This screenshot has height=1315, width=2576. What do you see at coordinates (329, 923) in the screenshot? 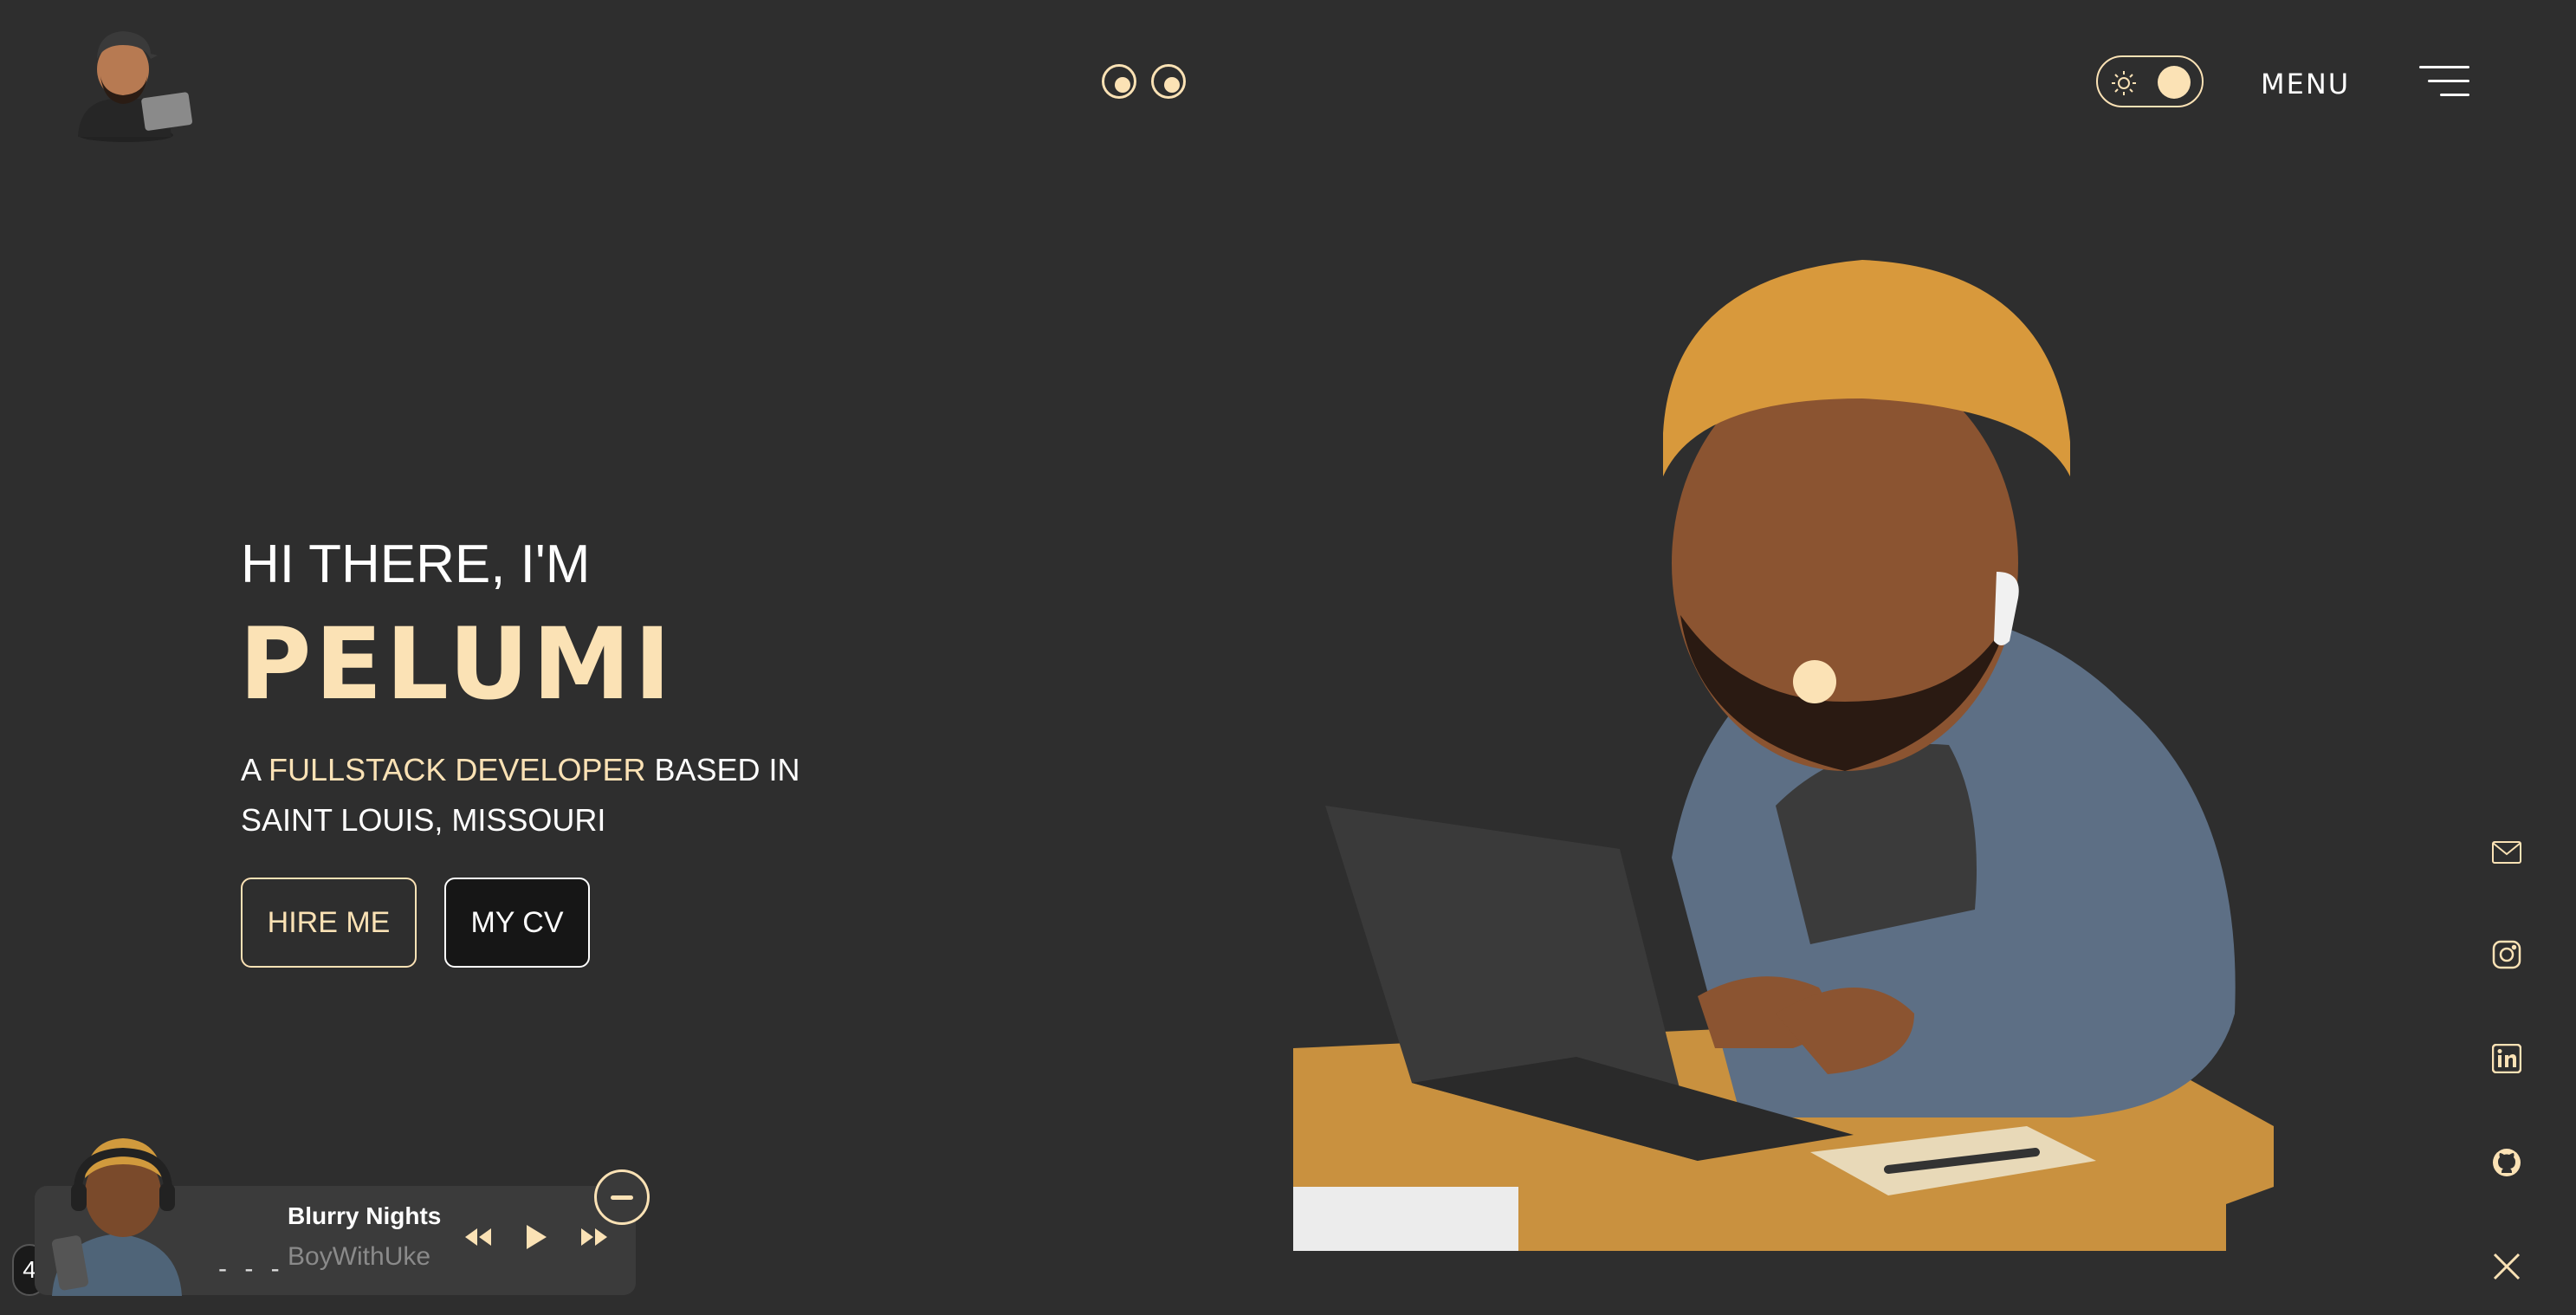
I see `hire-me-button: HIRE ME` at bounding box center [329, 923].